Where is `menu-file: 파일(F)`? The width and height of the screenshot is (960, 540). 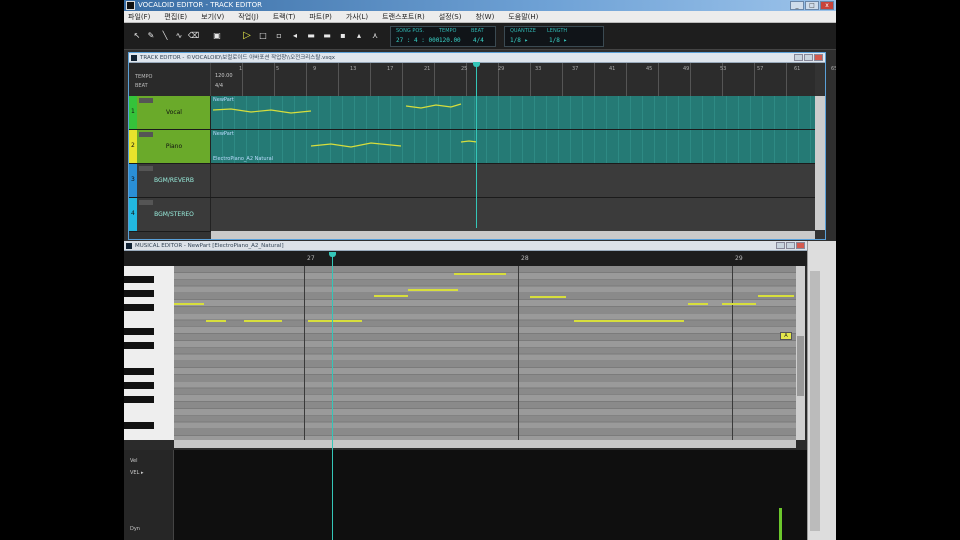
menu-file: 파일(F) is located at coordinates (139, 17).